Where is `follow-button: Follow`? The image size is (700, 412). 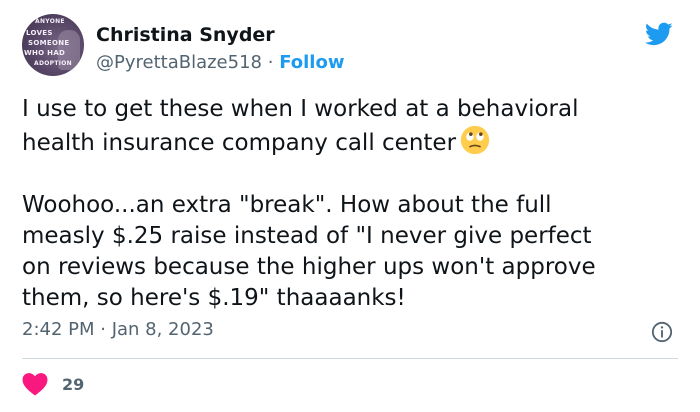 follow-button: Follow is located at coordinates (311, 62).